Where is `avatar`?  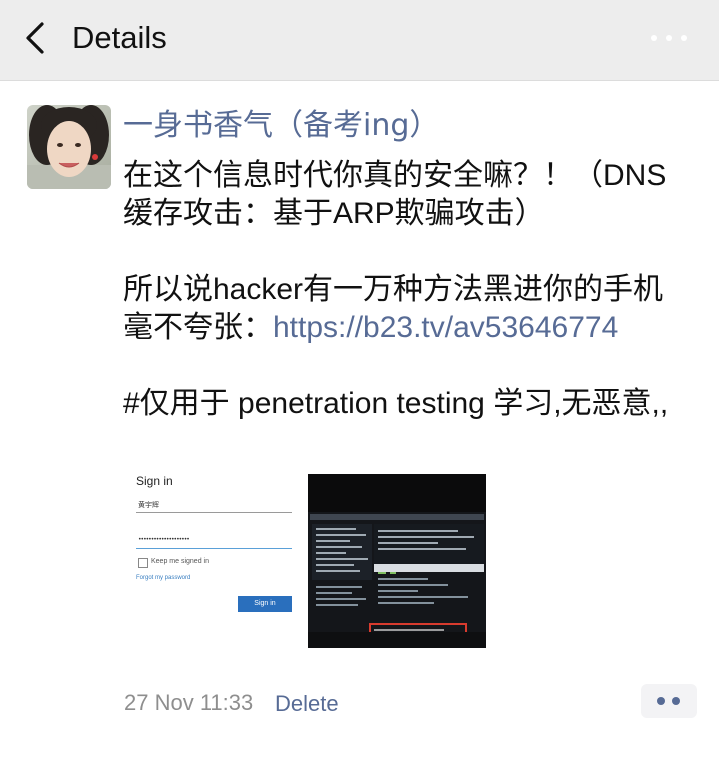
avatar is located at coordinates (69, 147).